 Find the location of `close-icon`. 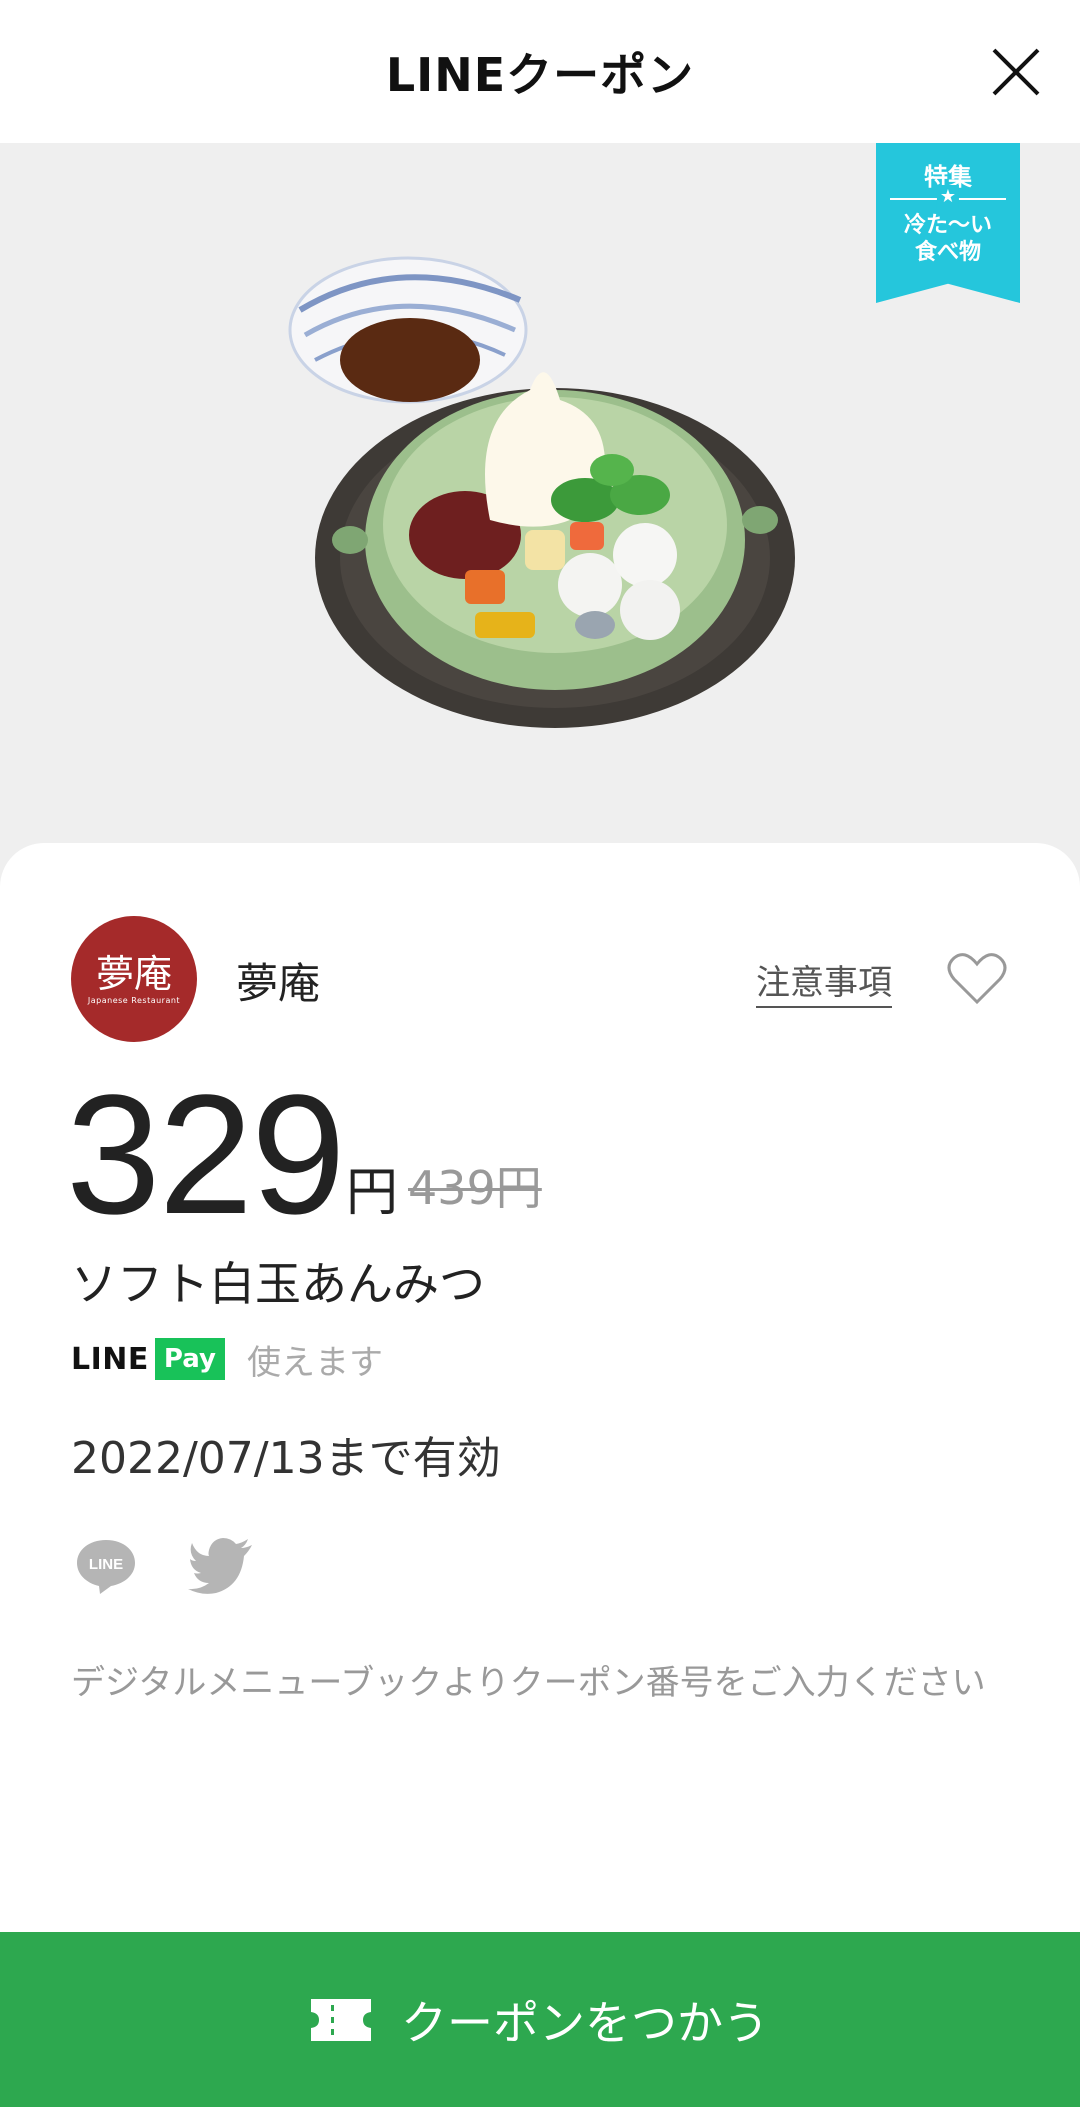

close-icon is located at coordinates (1016, 72).